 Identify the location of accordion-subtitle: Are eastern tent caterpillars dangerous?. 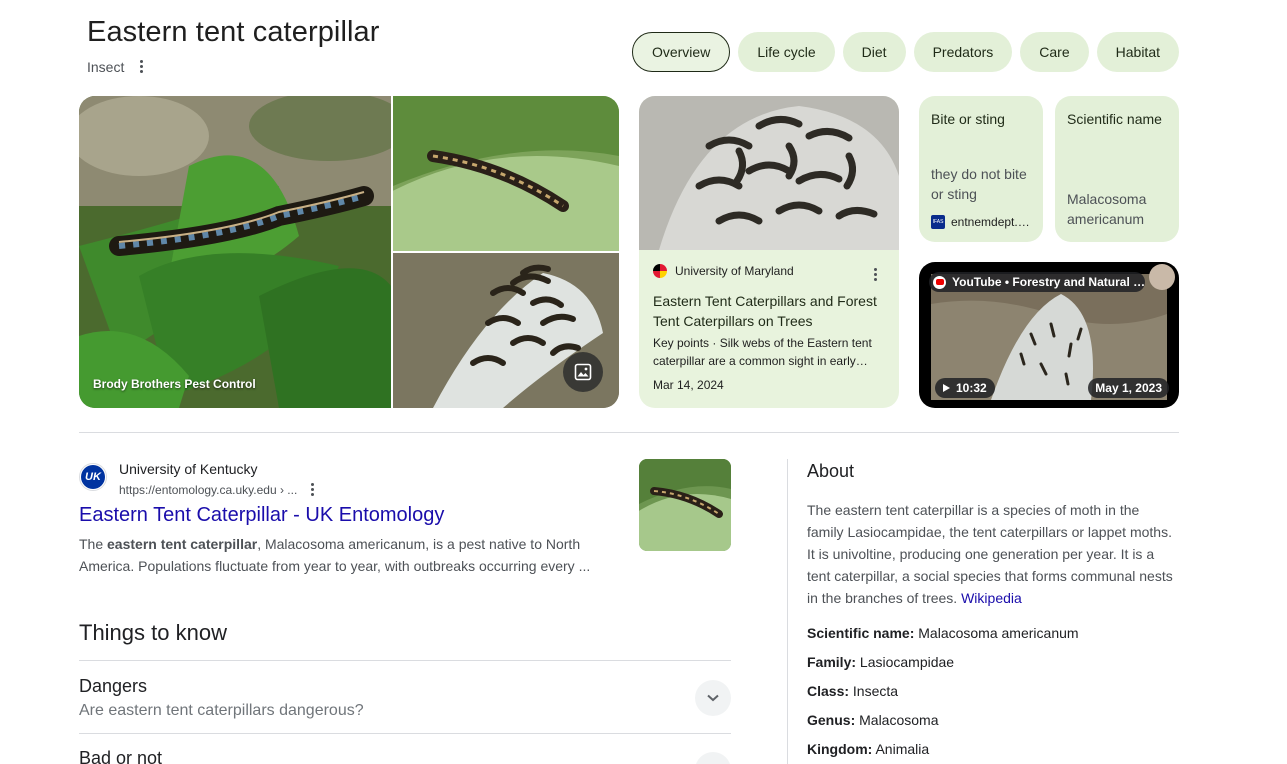
(221, 710).